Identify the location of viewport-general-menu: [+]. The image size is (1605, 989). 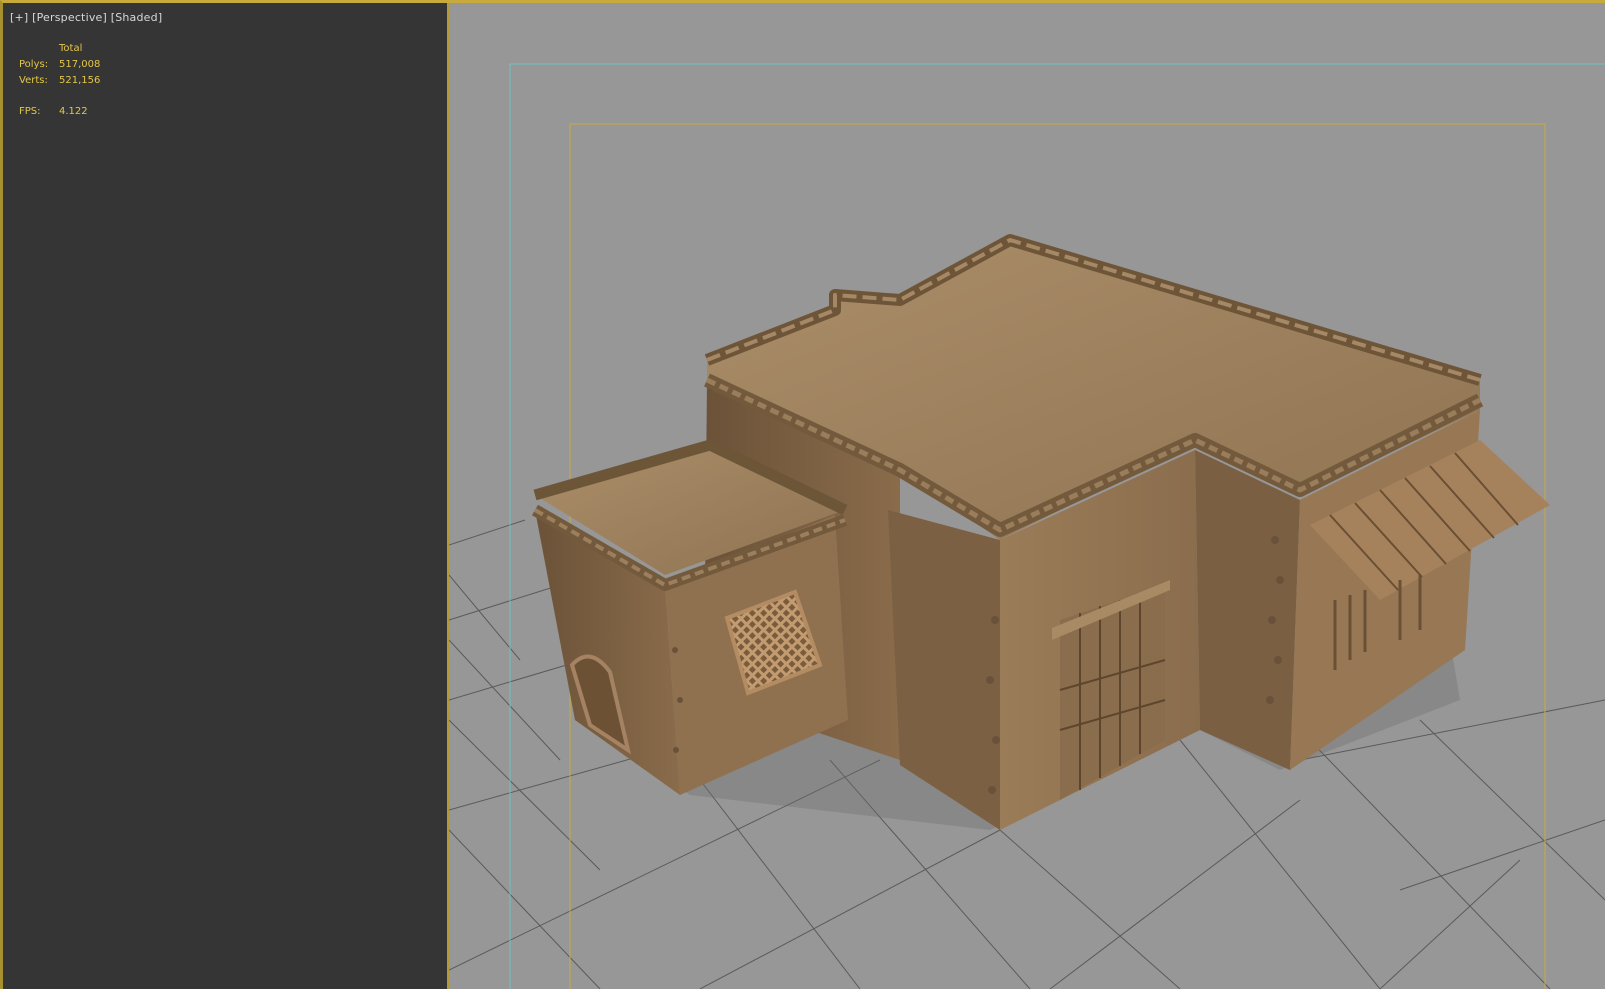
(19, 17).